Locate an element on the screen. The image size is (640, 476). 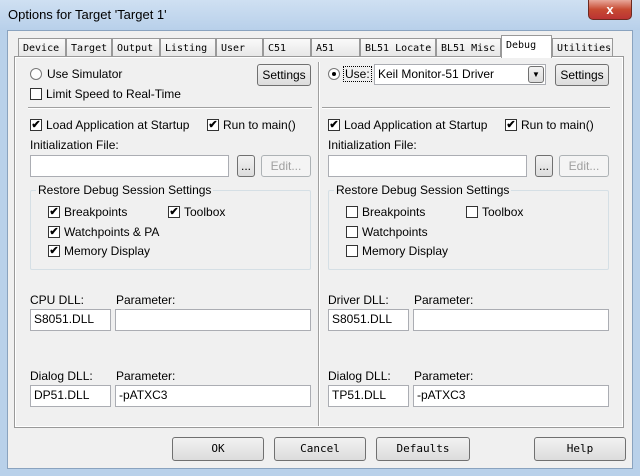
dll-label: Driver DLL: is located at coordinates (358, 300).